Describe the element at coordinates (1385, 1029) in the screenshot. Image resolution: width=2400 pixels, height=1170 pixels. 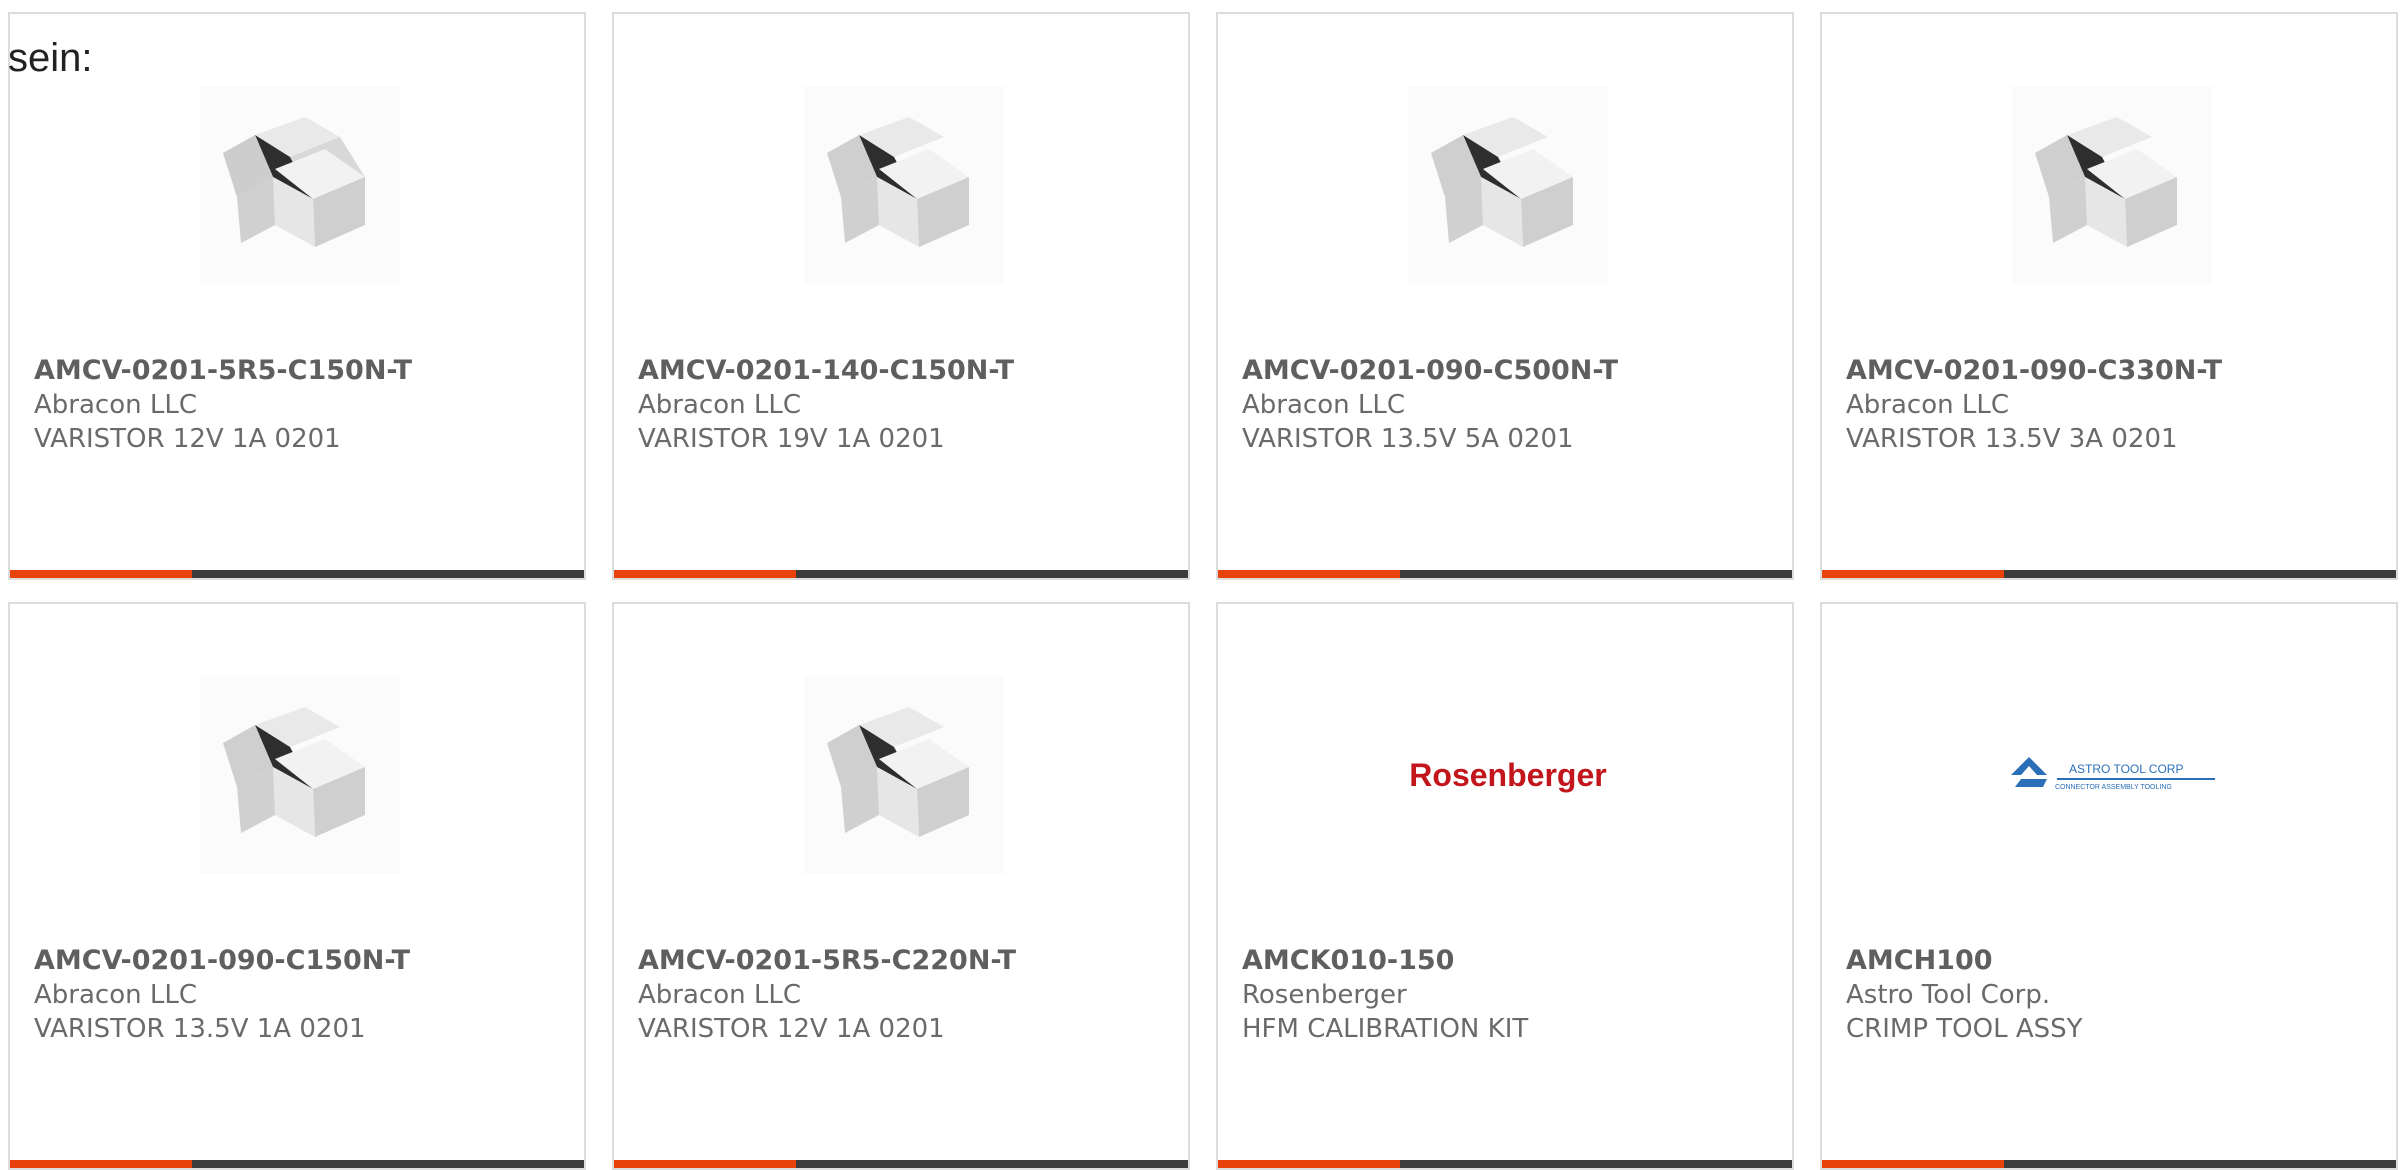
I see `description-label: HFM CALIBRATION KIT` at that location.